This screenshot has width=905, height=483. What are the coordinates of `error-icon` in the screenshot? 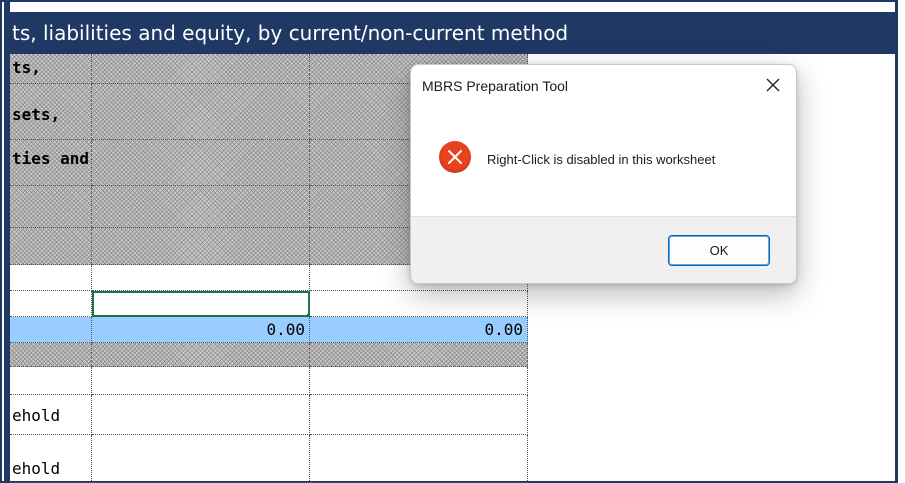 It's located at (455, 157).